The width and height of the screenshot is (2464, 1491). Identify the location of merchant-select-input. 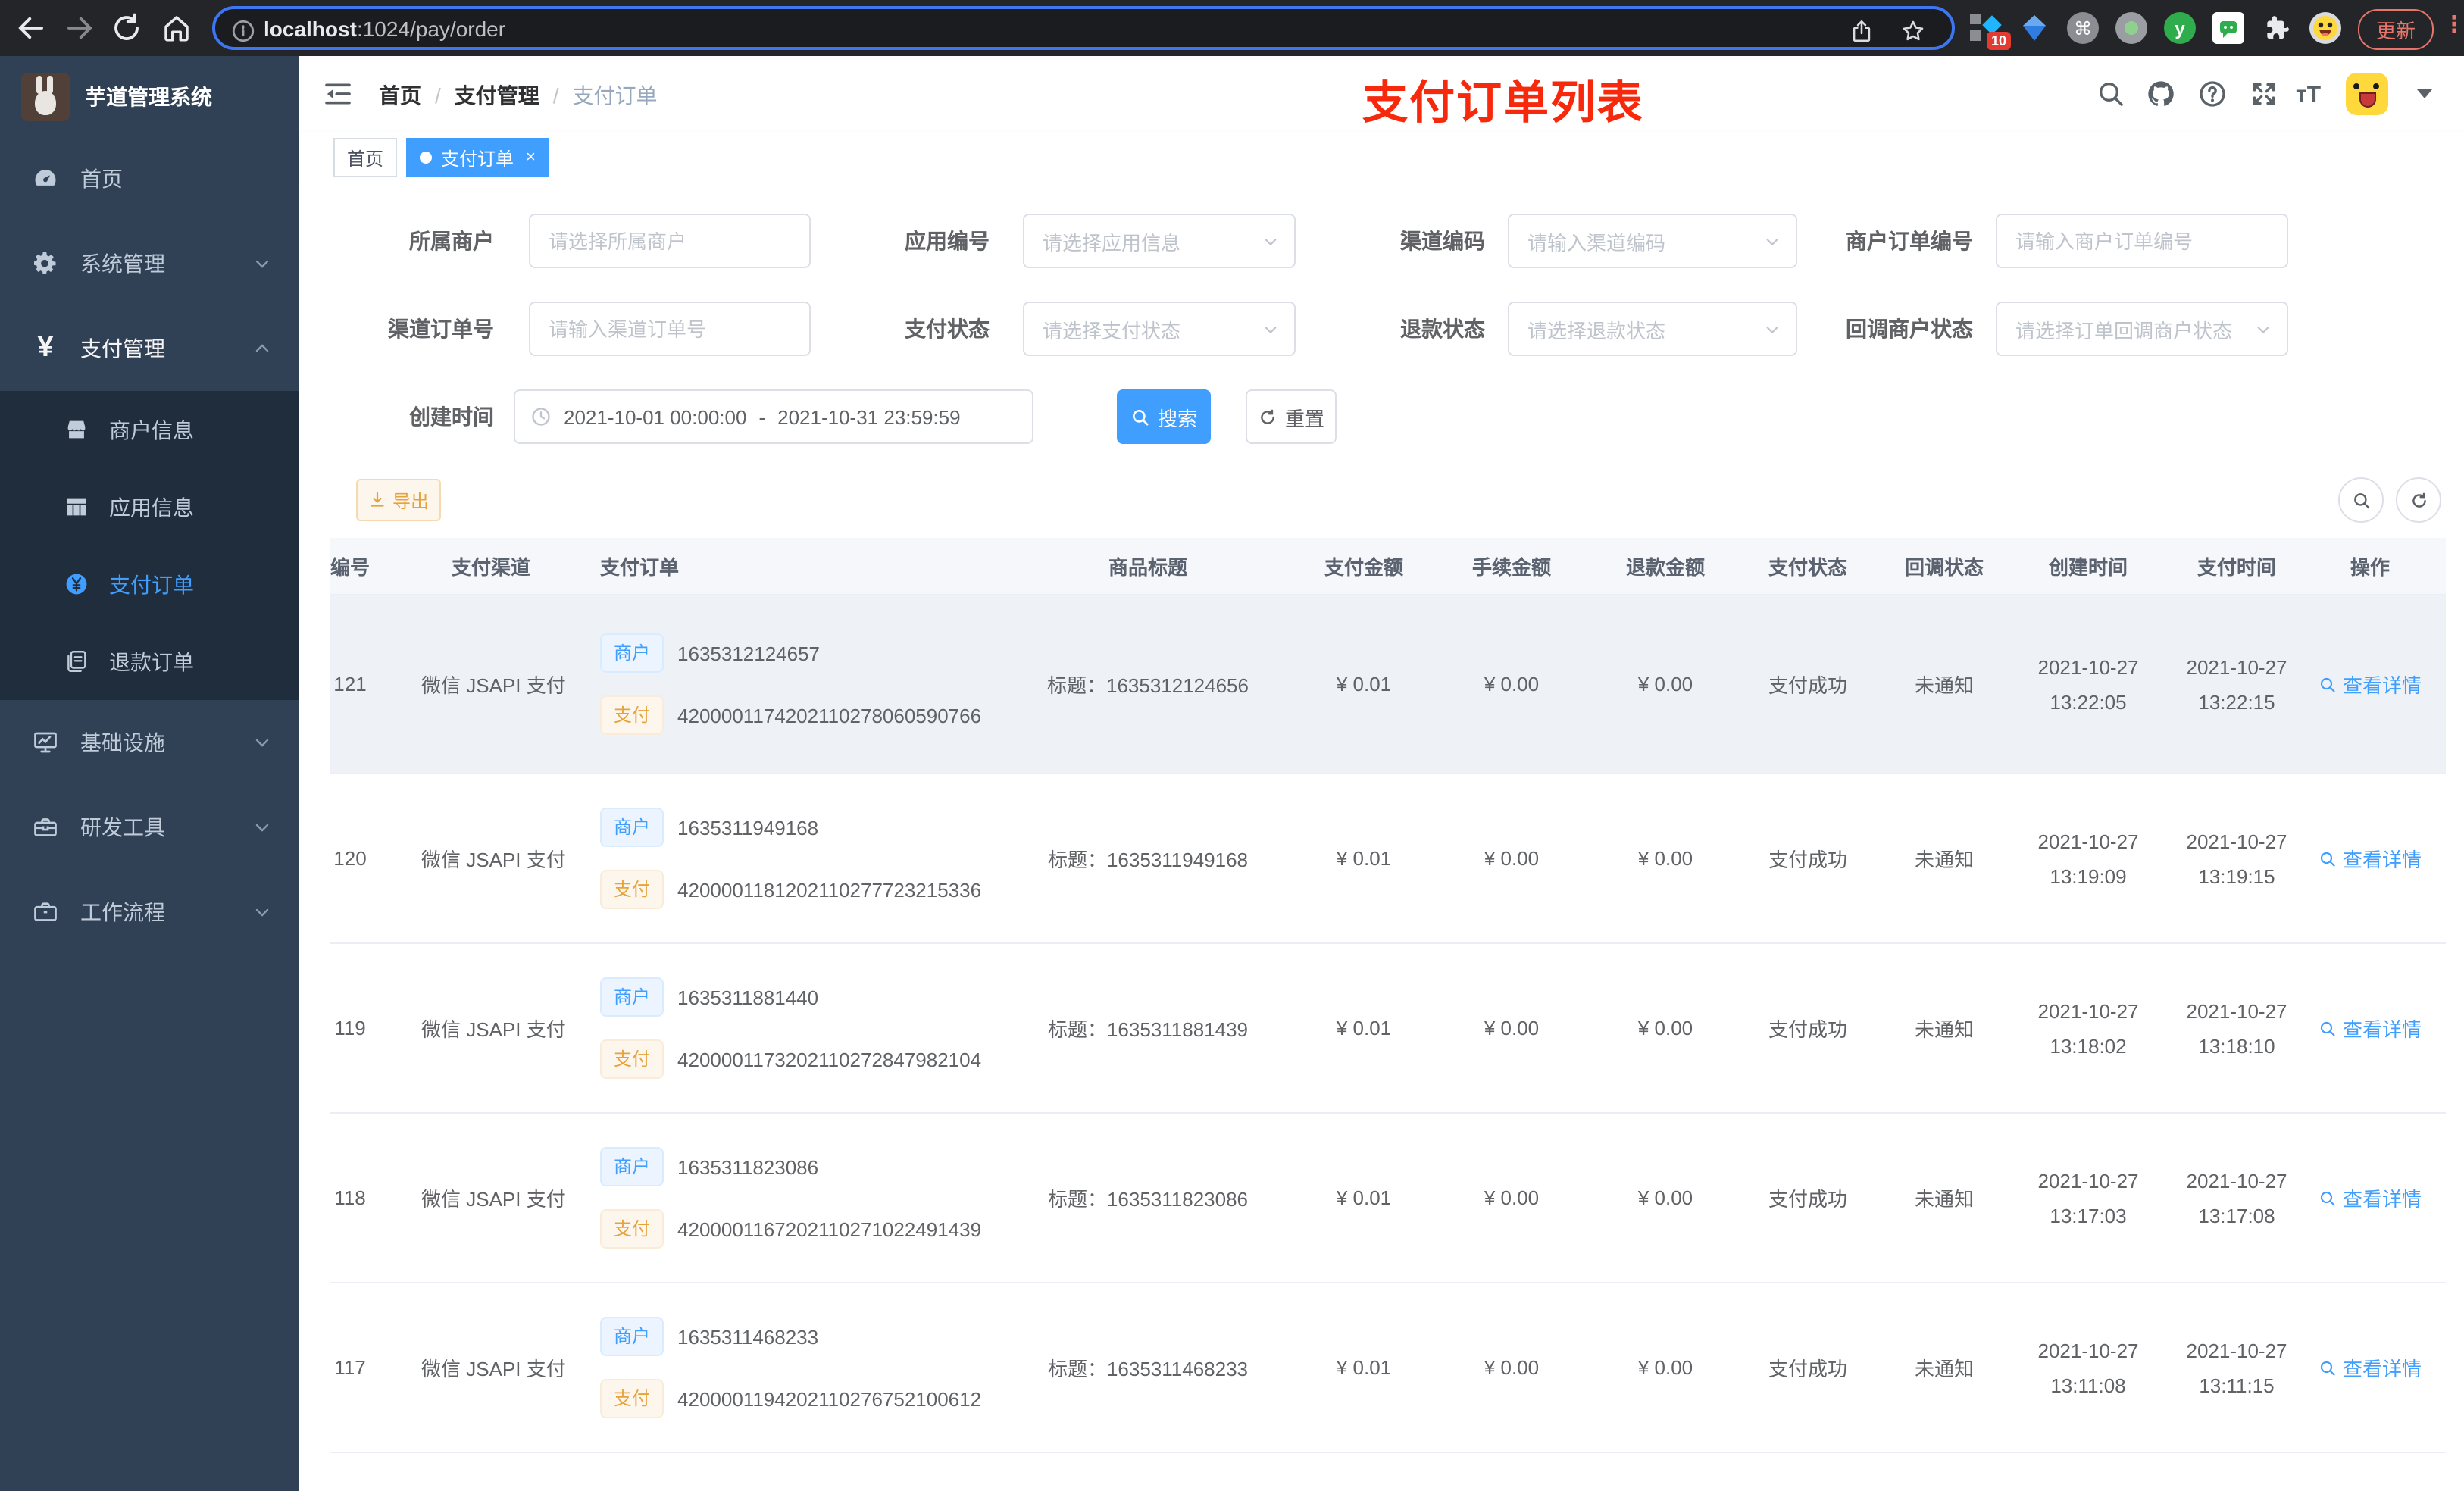
(670, 241).